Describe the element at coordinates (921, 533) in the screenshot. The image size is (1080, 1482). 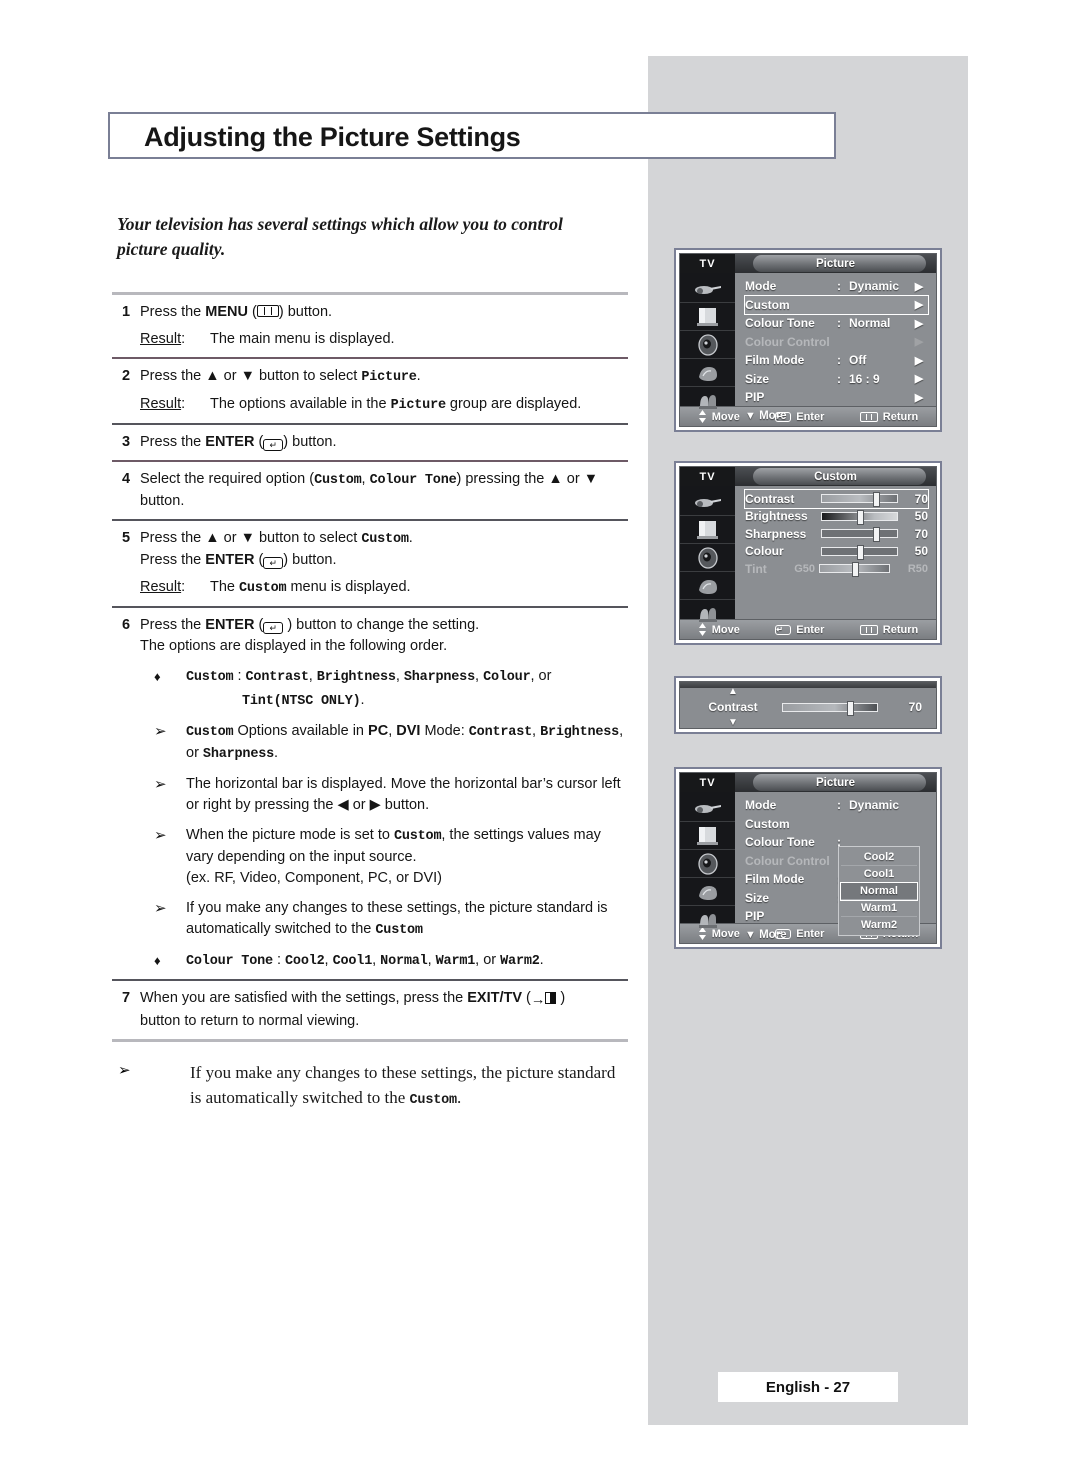
I see `slider-value: 70` at that location.